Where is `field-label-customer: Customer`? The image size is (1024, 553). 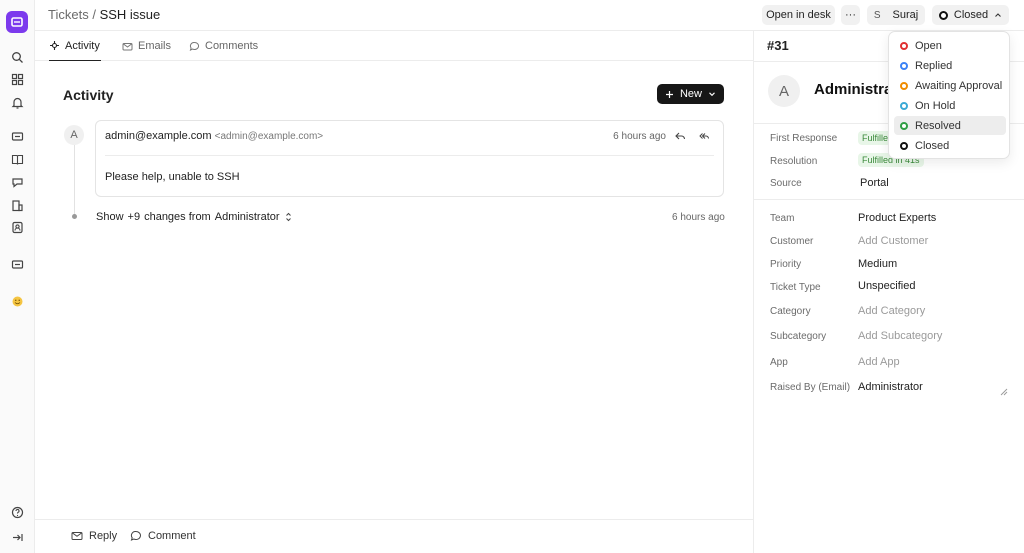 field-label-customer: Customer is located at coordinates (792, 241).